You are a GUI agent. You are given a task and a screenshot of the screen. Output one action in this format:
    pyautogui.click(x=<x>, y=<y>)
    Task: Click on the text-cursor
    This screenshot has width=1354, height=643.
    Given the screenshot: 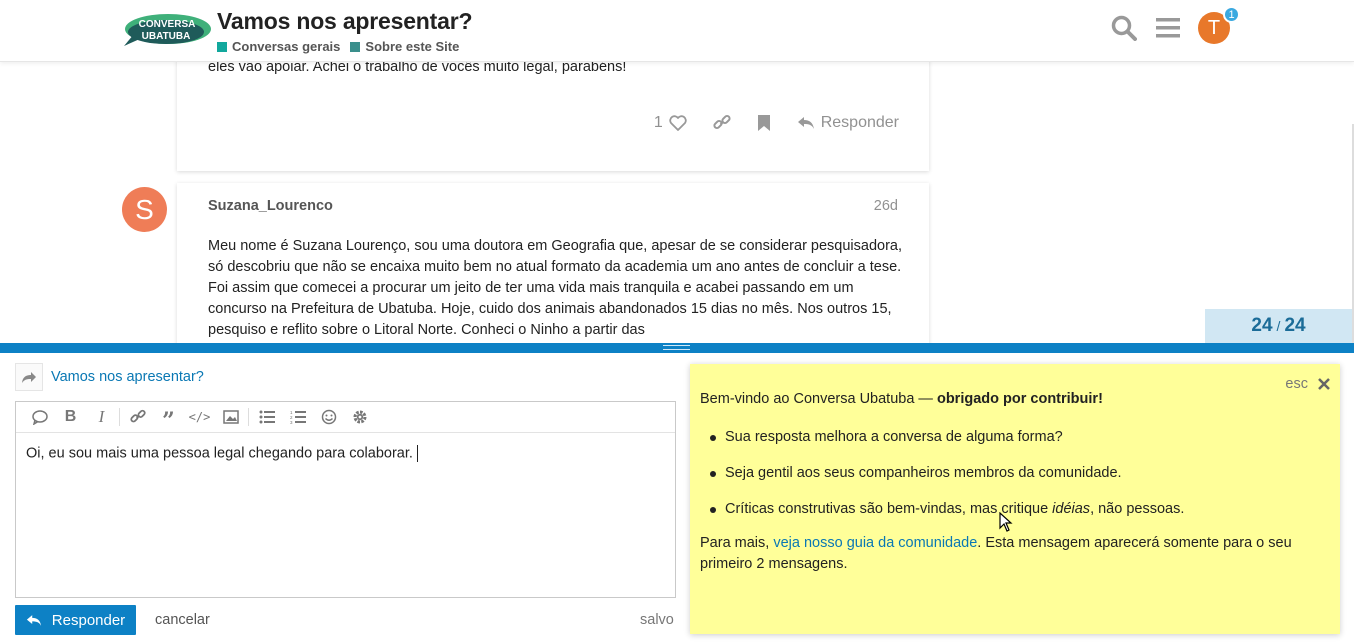 What is the action you would take?
    pyautogui.click(x=417, y=453)
    